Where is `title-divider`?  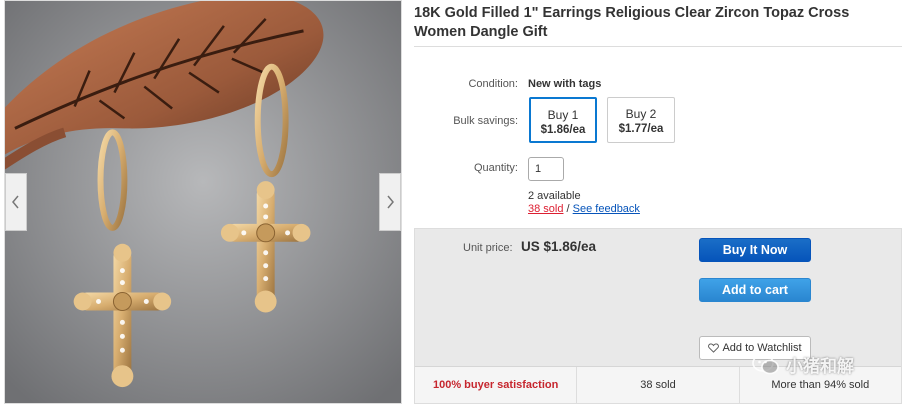 title-divider is located at coordinates (658, 46).